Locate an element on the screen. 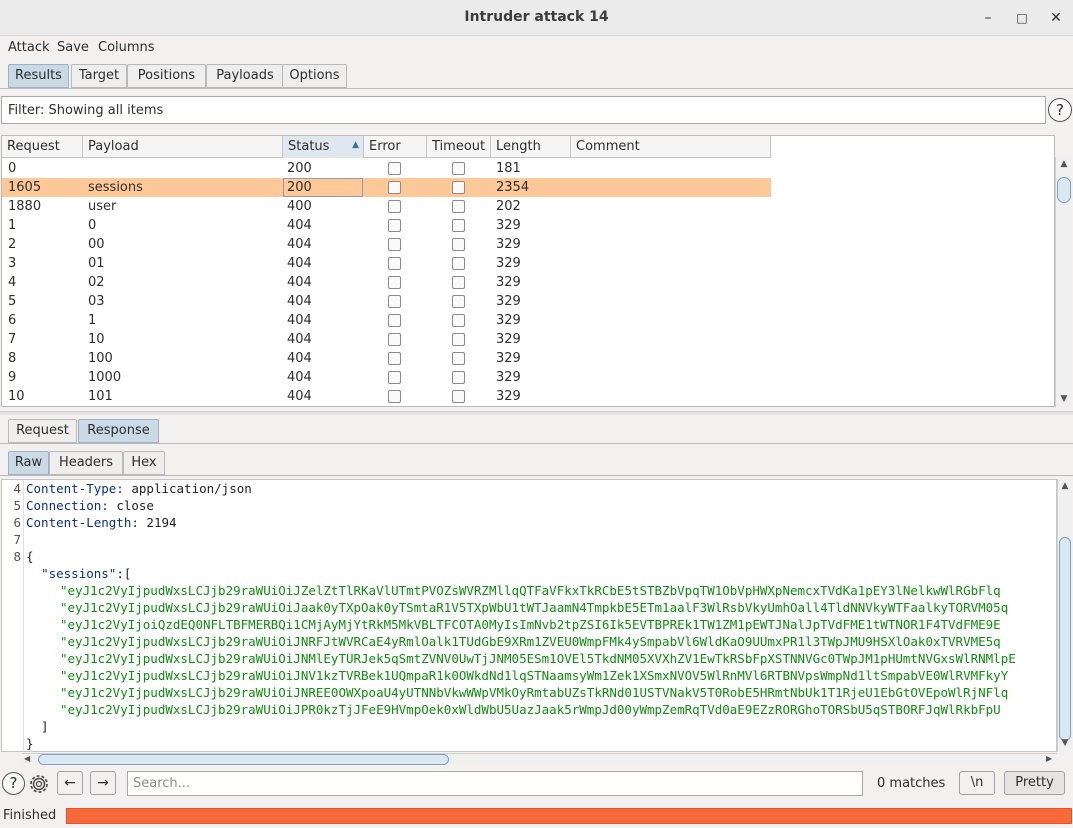  tab-hex: Hex is located at coordinates (144, 463).